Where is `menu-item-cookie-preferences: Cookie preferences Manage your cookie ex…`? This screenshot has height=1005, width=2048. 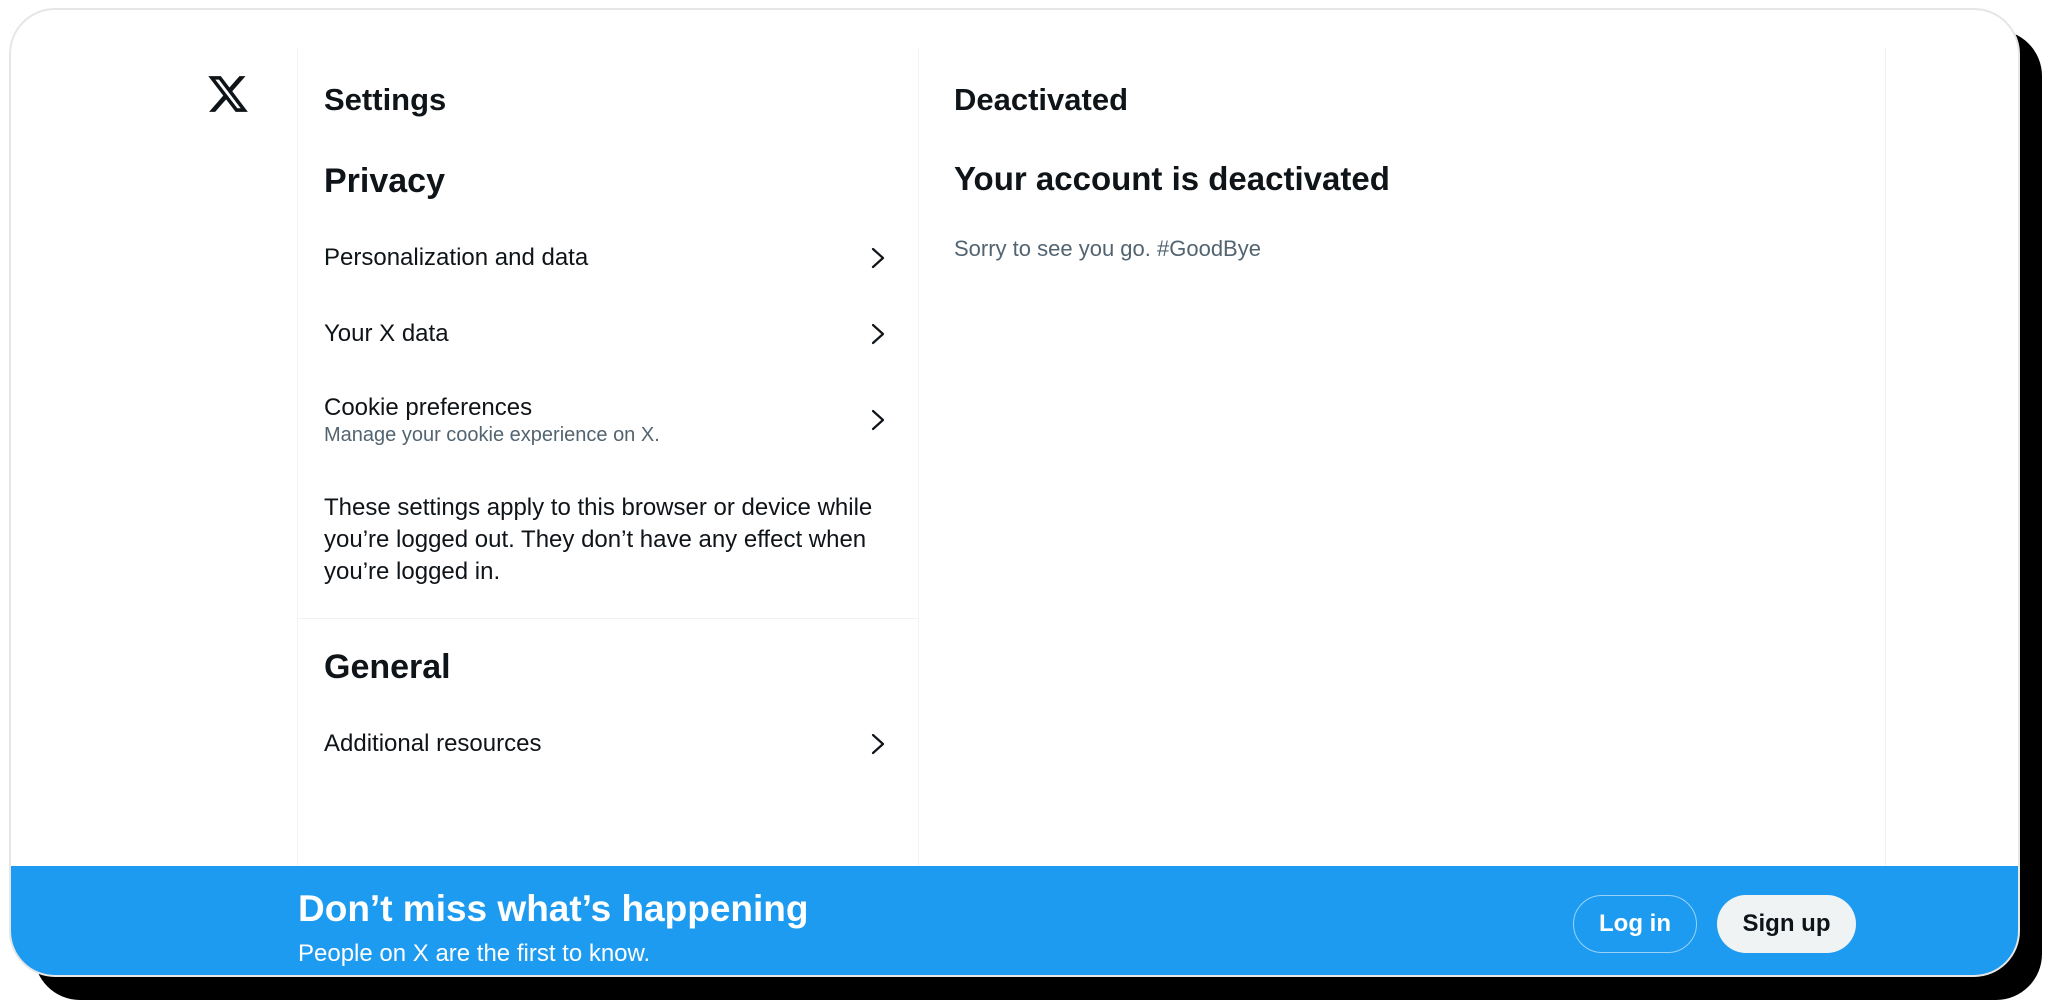
menu-item-cookie-preferences: Cookie preferences Manage your cookie ex… is located at coordinates (608, 420).